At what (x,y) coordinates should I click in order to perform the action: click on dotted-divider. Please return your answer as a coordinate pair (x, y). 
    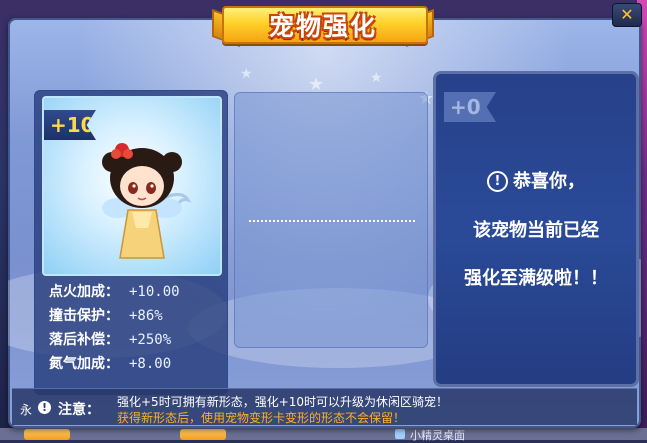
    Looking at the image, I should click on (332, 221).